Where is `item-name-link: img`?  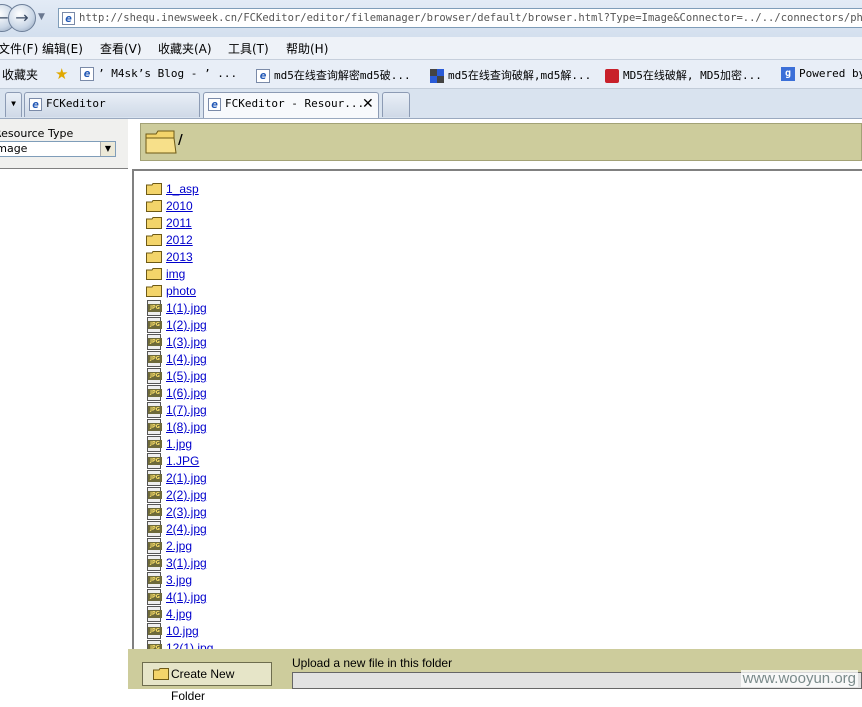 item-name-link: img is located at coordinates (175, 274).